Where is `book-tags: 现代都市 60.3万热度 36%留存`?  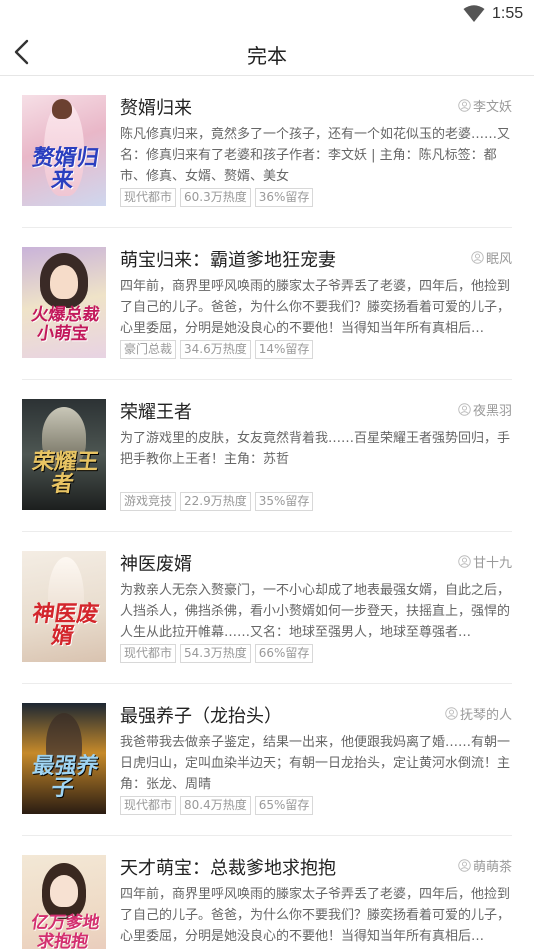 book-tags: 现代都市 60.3万热度 36%留存 is located at coordinates (217, 197).